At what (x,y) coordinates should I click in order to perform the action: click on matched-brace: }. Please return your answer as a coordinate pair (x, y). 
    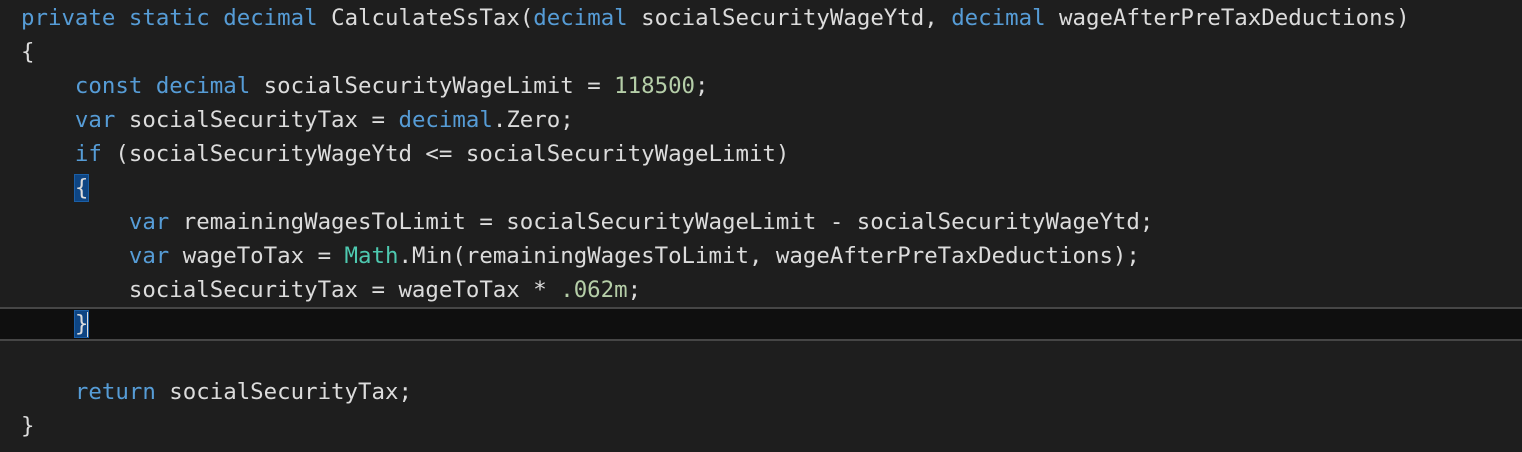
    Looking at the image, I should click on (81, 324).